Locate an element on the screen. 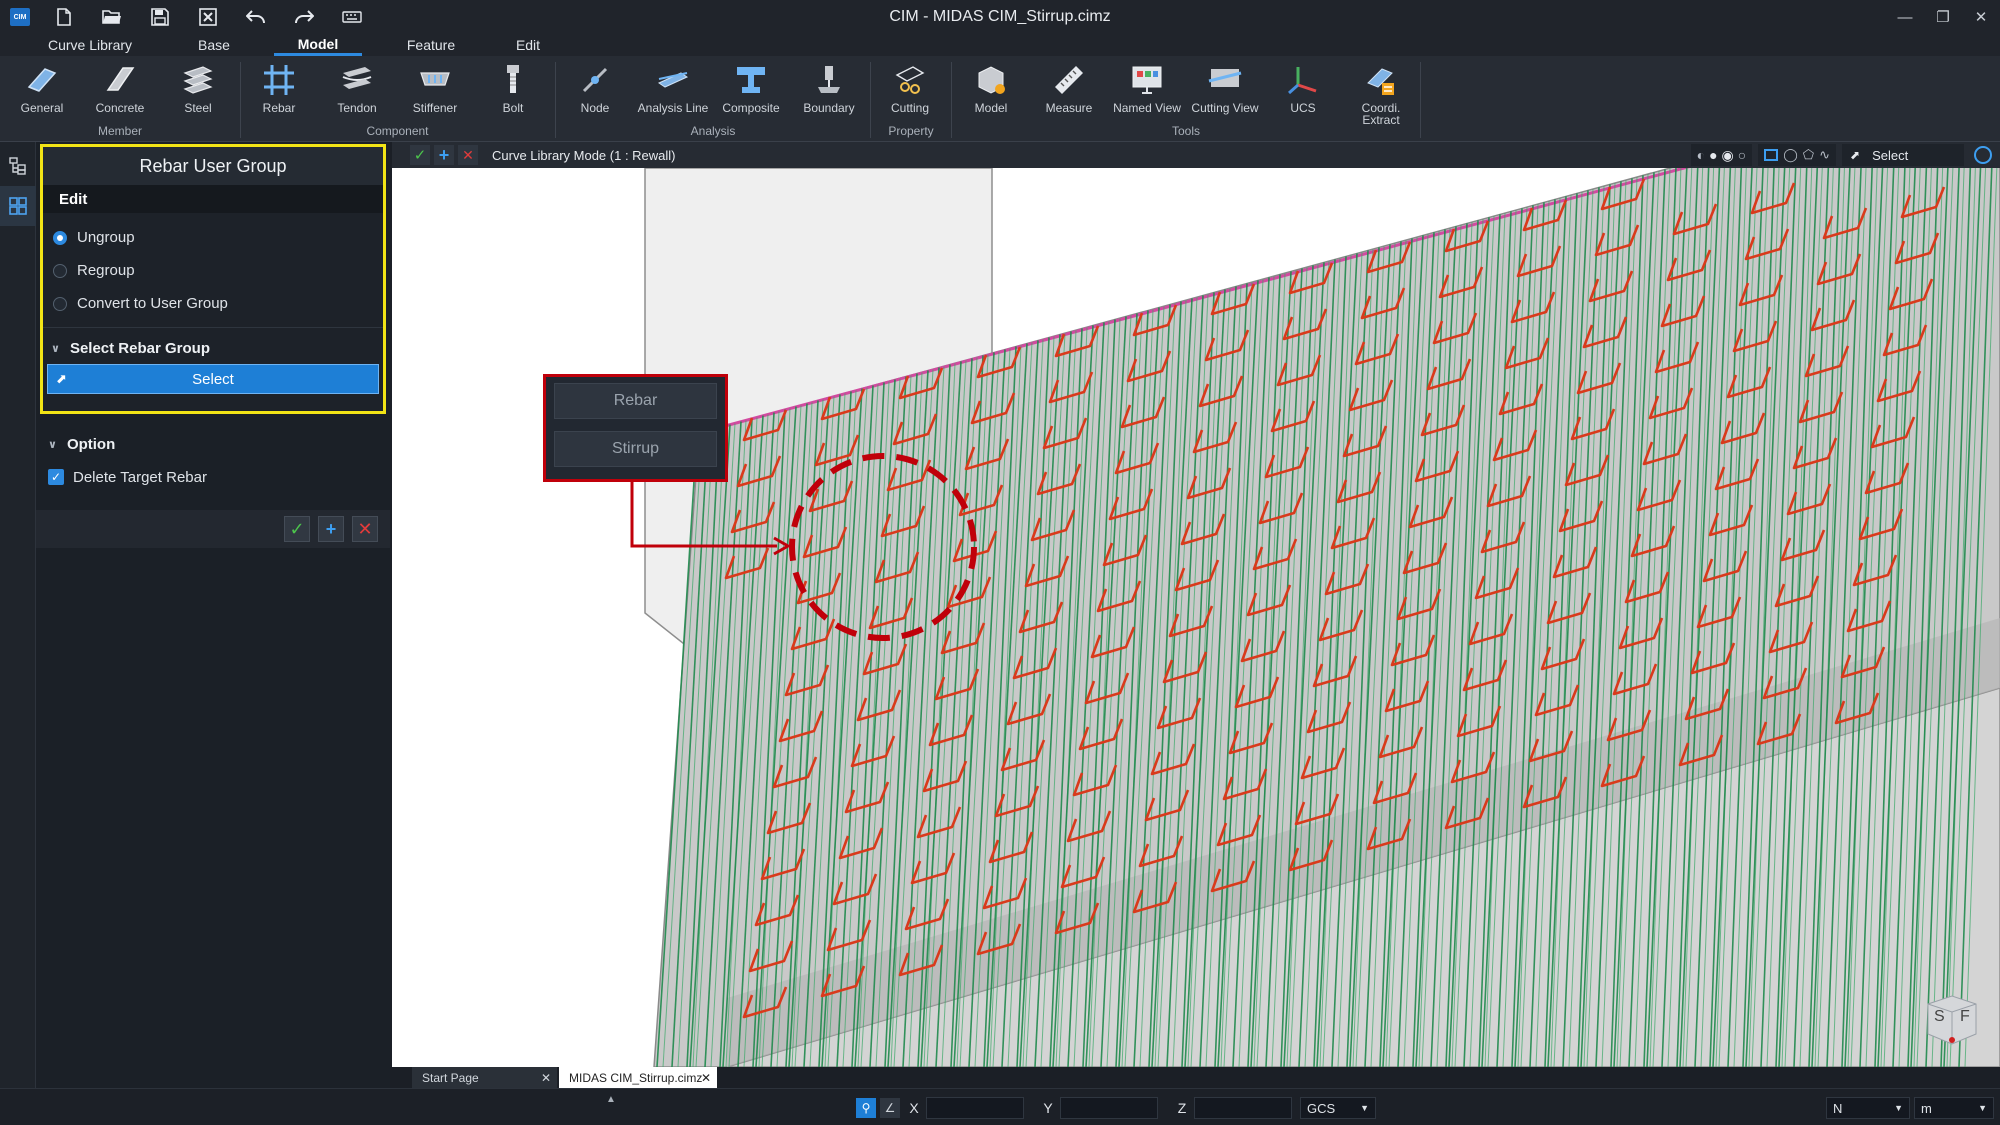 This screenshot has width=2000, height=1125. model-button: Model is located at coordinates (991, 95).